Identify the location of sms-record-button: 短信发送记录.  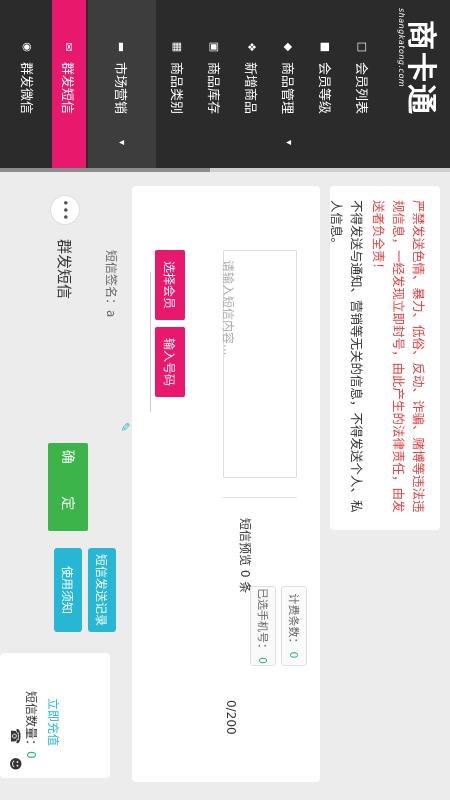
(102, 590).